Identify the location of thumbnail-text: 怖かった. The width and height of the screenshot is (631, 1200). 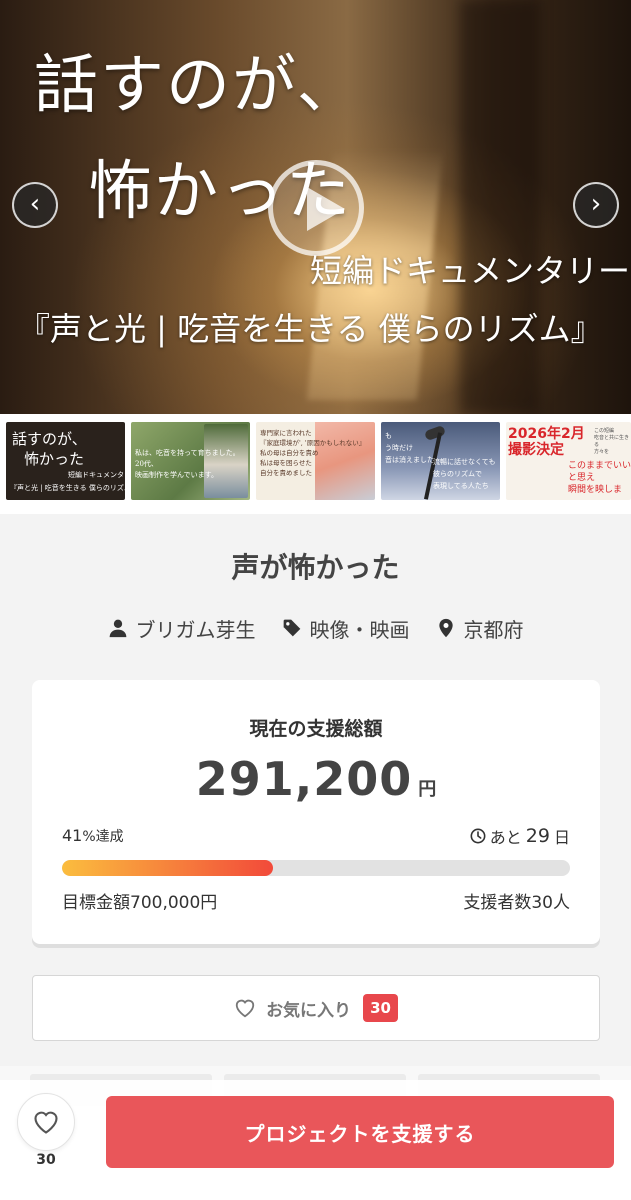
(54, 459).